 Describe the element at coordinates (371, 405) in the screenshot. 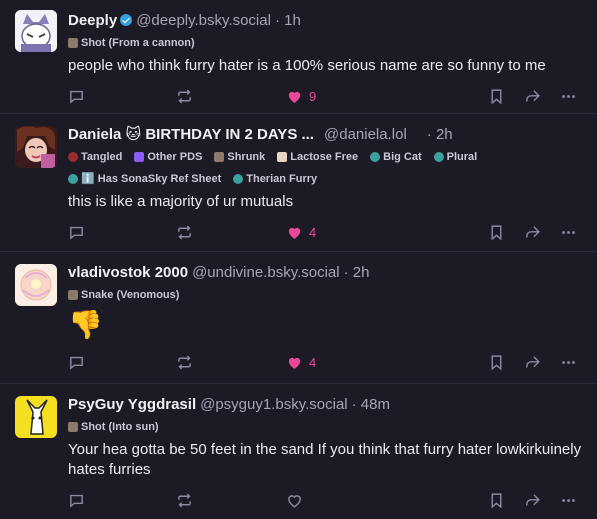

I see `post-time: · 48m` at that location.